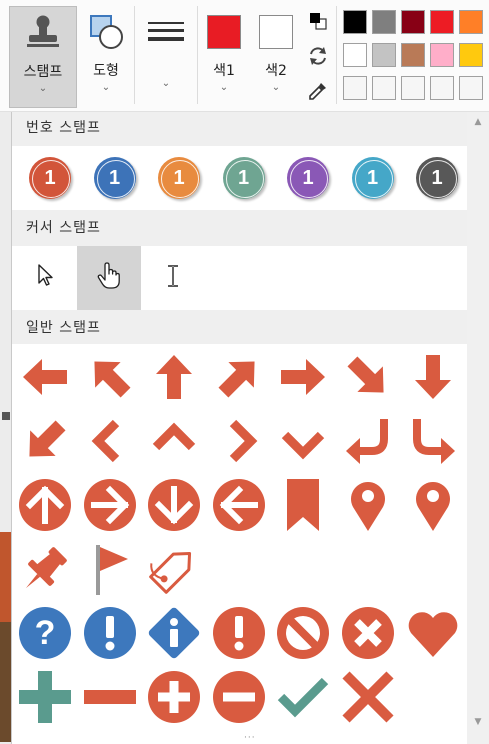 This screenshot has height=744, width=489. I want to click on general-stamp-arrow-left, so click(45, 377).